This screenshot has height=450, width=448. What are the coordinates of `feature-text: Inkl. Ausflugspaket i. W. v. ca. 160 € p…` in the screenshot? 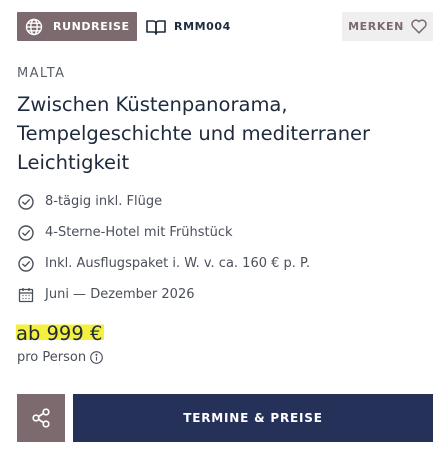 It's located at (177, 263).